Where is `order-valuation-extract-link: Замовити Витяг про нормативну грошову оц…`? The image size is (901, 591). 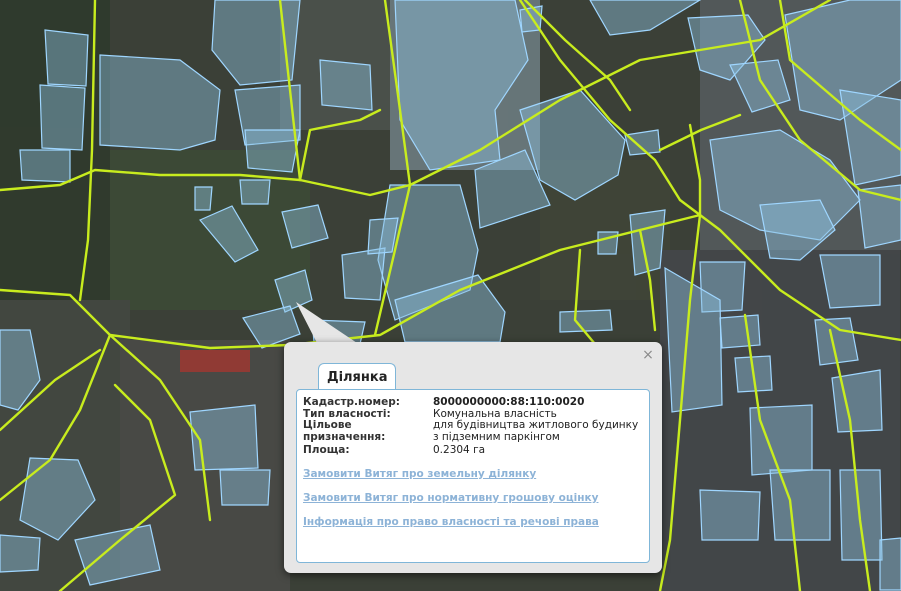 order-valuation-extract-link: Замовити Витяг про нормативну грошову оц… is located at coordinates (450, 498).